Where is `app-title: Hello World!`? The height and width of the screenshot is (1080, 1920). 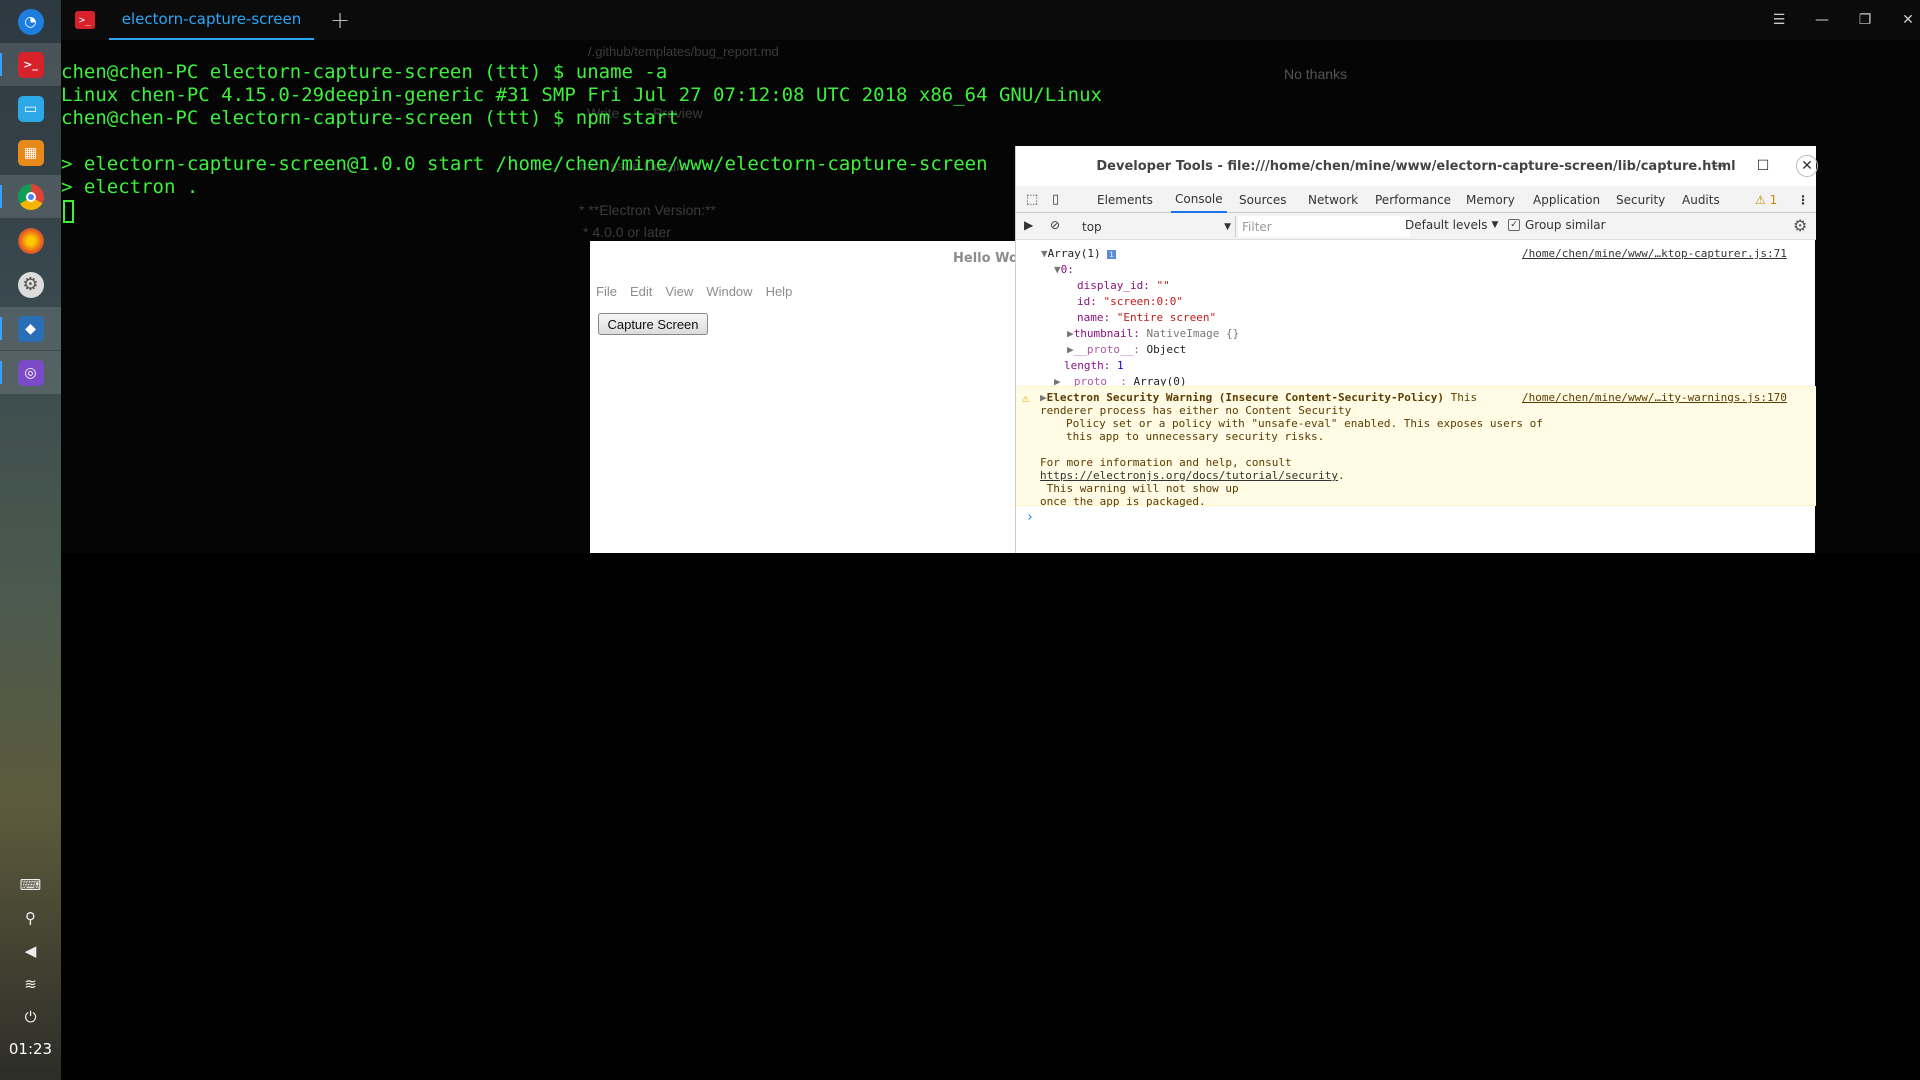 app-title: Hello World! is located at coordinates (984, 258).